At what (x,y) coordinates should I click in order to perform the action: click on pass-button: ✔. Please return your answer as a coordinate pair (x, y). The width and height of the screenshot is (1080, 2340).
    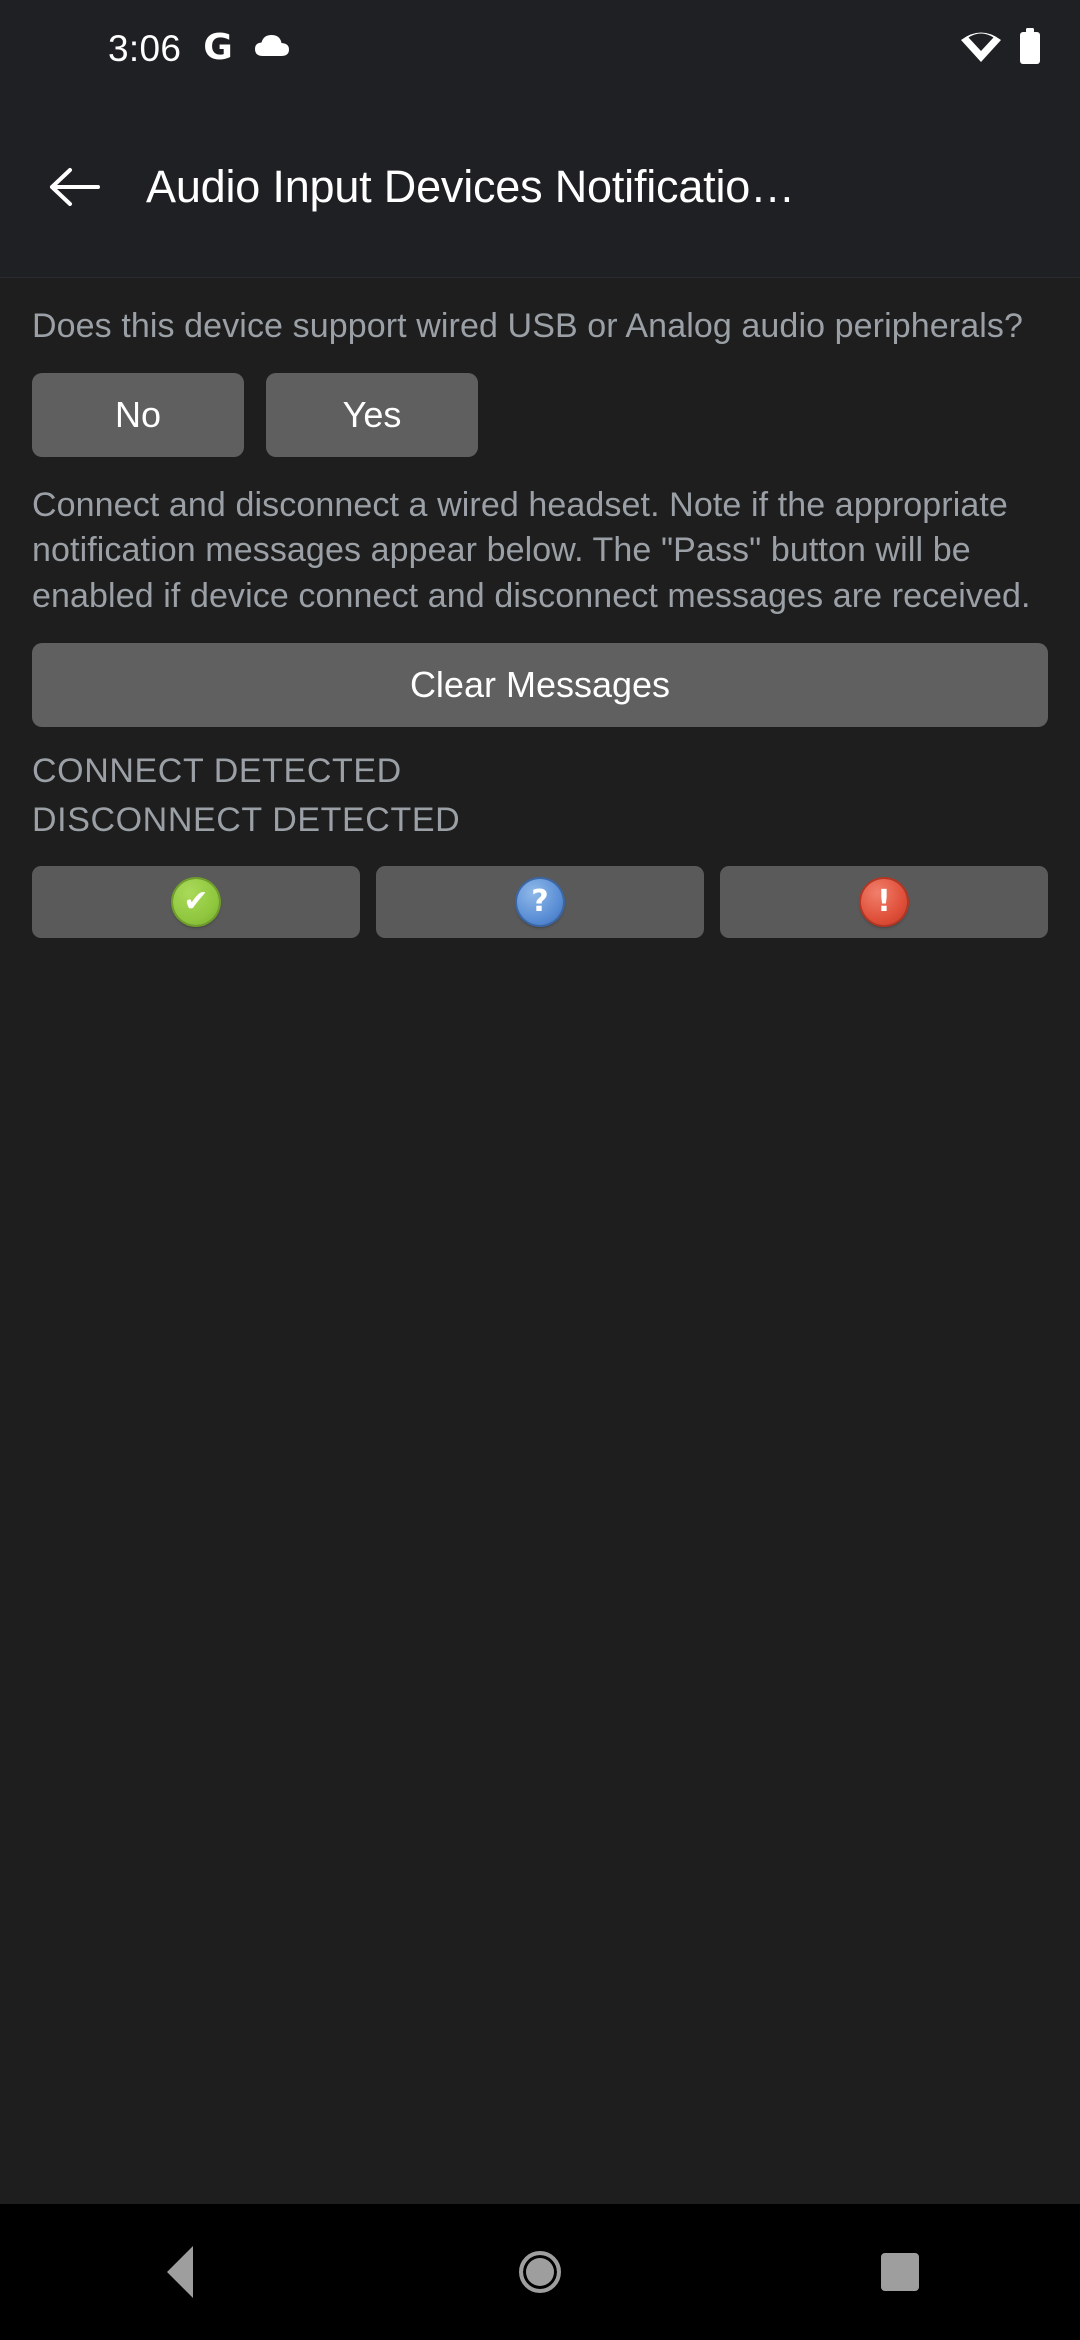
    Looking at the image, I should click on (196, 902).